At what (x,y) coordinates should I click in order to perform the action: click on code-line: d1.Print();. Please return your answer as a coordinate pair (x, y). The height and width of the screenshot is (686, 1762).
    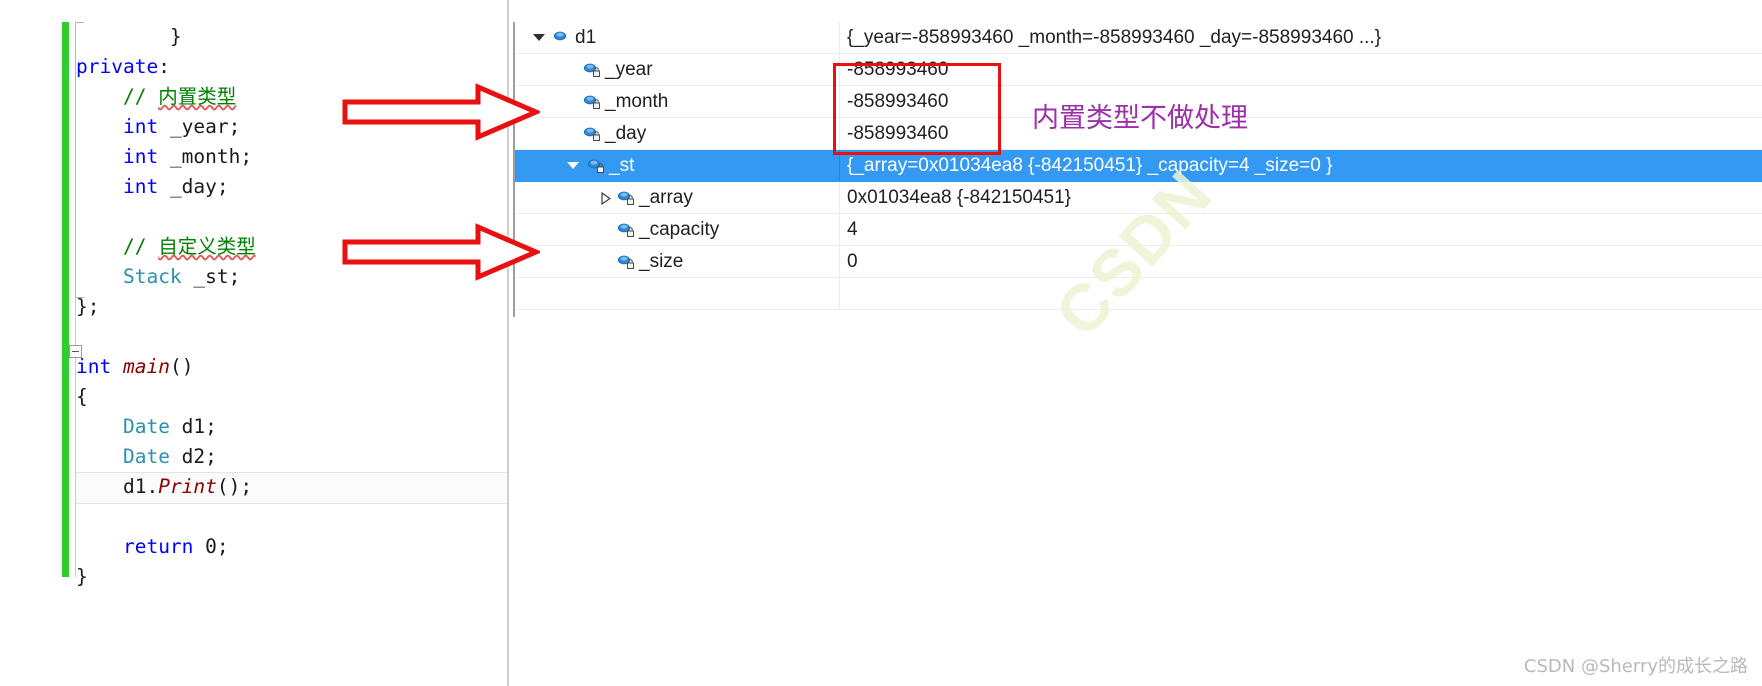
    Looking at the image, I should click on (166, 487).